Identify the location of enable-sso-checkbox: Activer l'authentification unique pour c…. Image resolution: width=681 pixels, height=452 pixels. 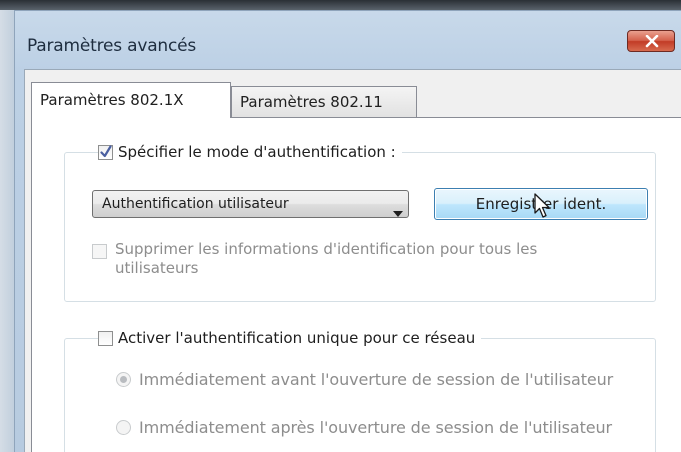
(290, 338).